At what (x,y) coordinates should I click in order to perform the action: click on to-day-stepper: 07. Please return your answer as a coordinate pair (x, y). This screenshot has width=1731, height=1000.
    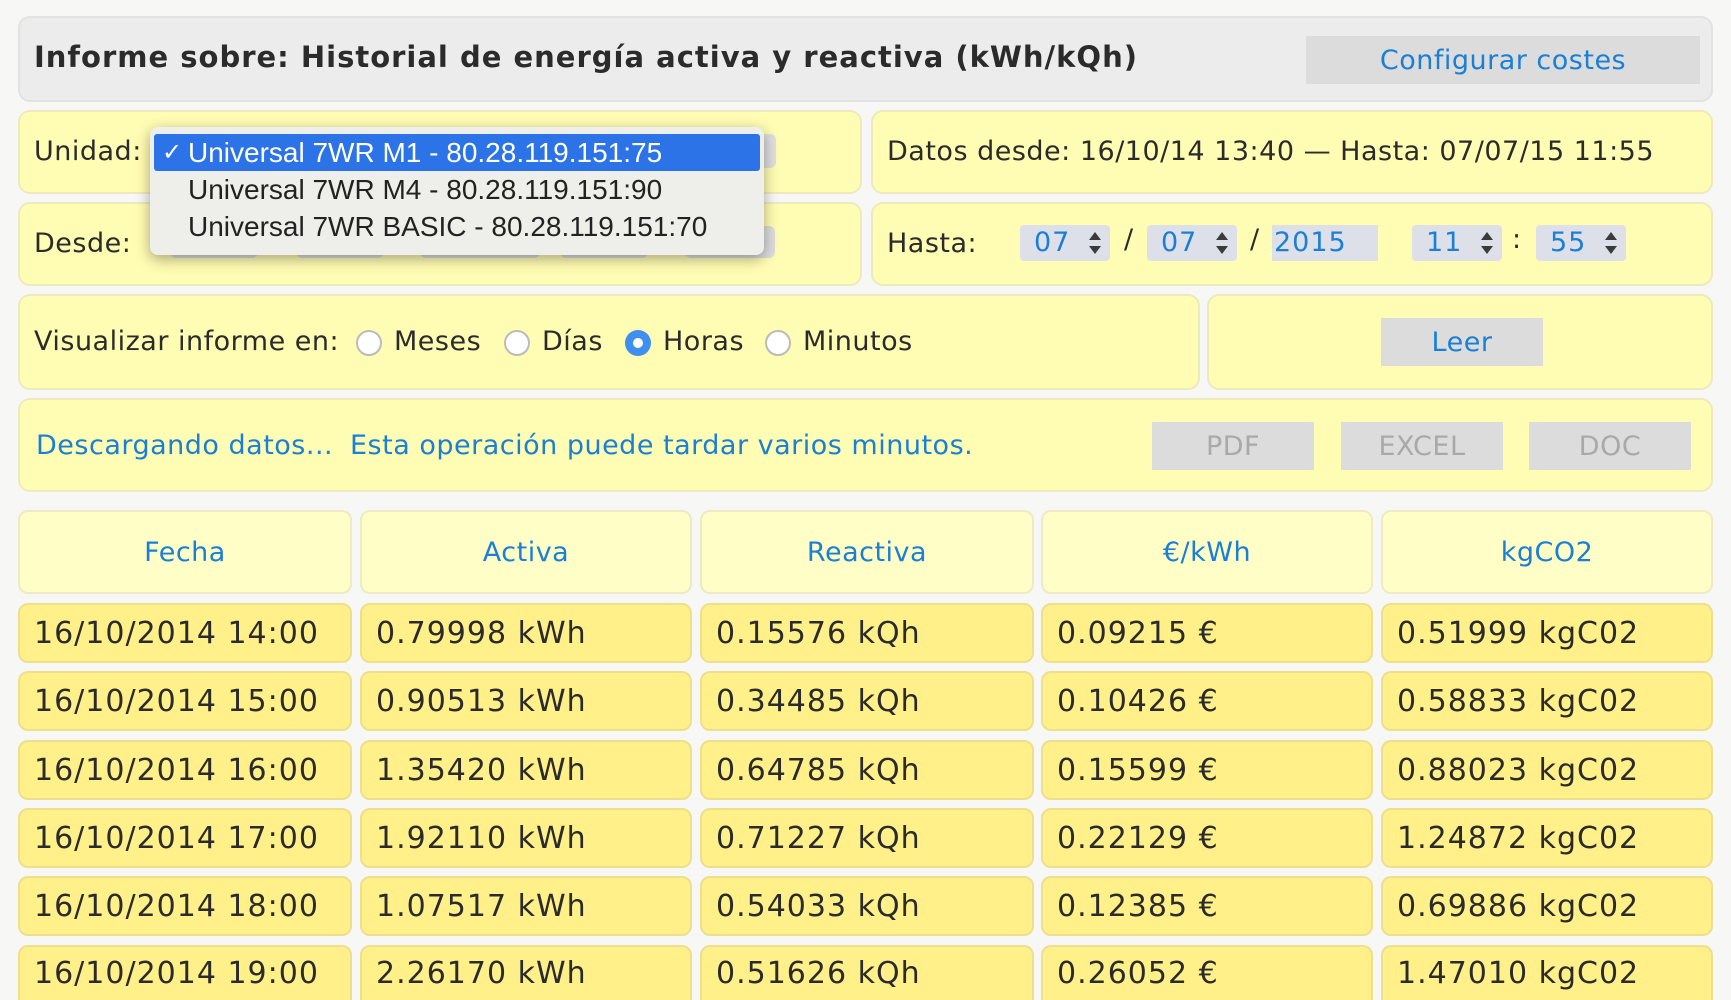
    Looking at the image, I should click on (1065, 243).